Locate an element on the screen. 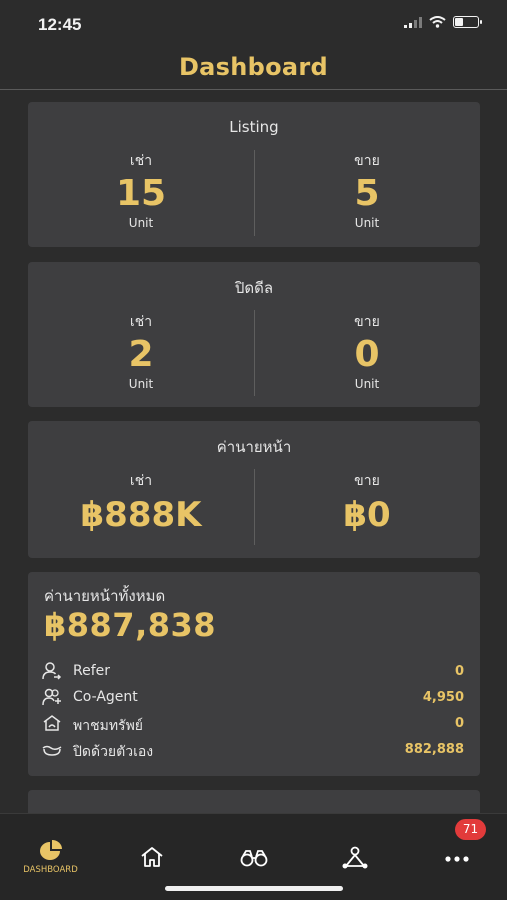  closed-sale: ขาย 0 Unit is located at coordinates (367, 351).